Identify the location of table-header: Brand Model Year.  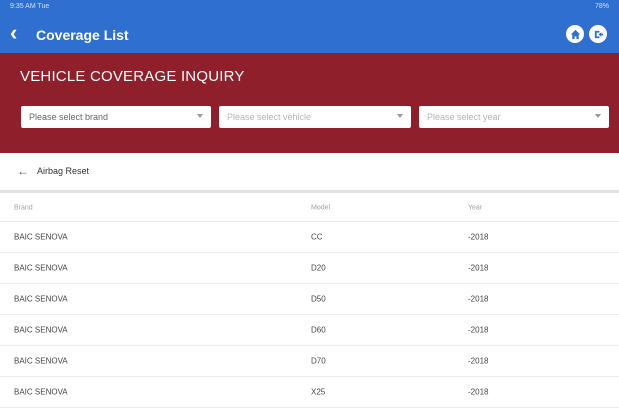
(309, 208).